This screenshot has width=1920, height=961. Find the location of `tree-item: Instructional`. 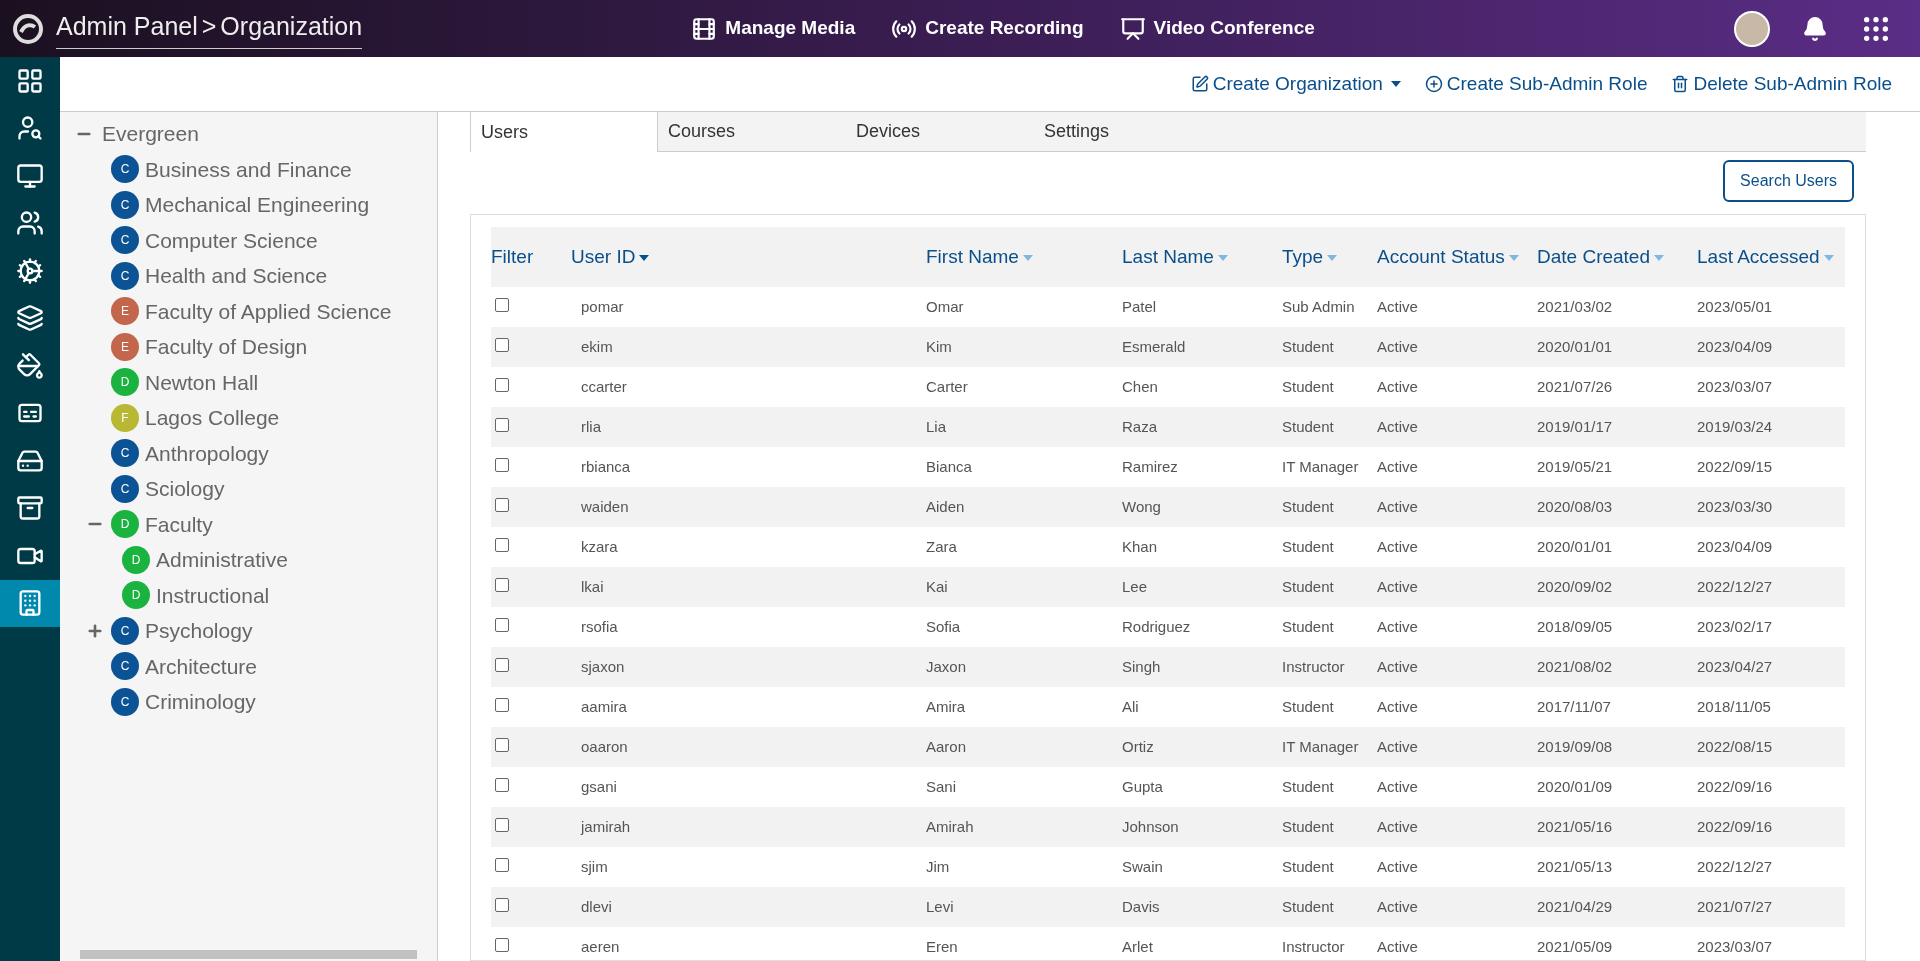

tree-item: Instructional is located at coordinates (213, 595).